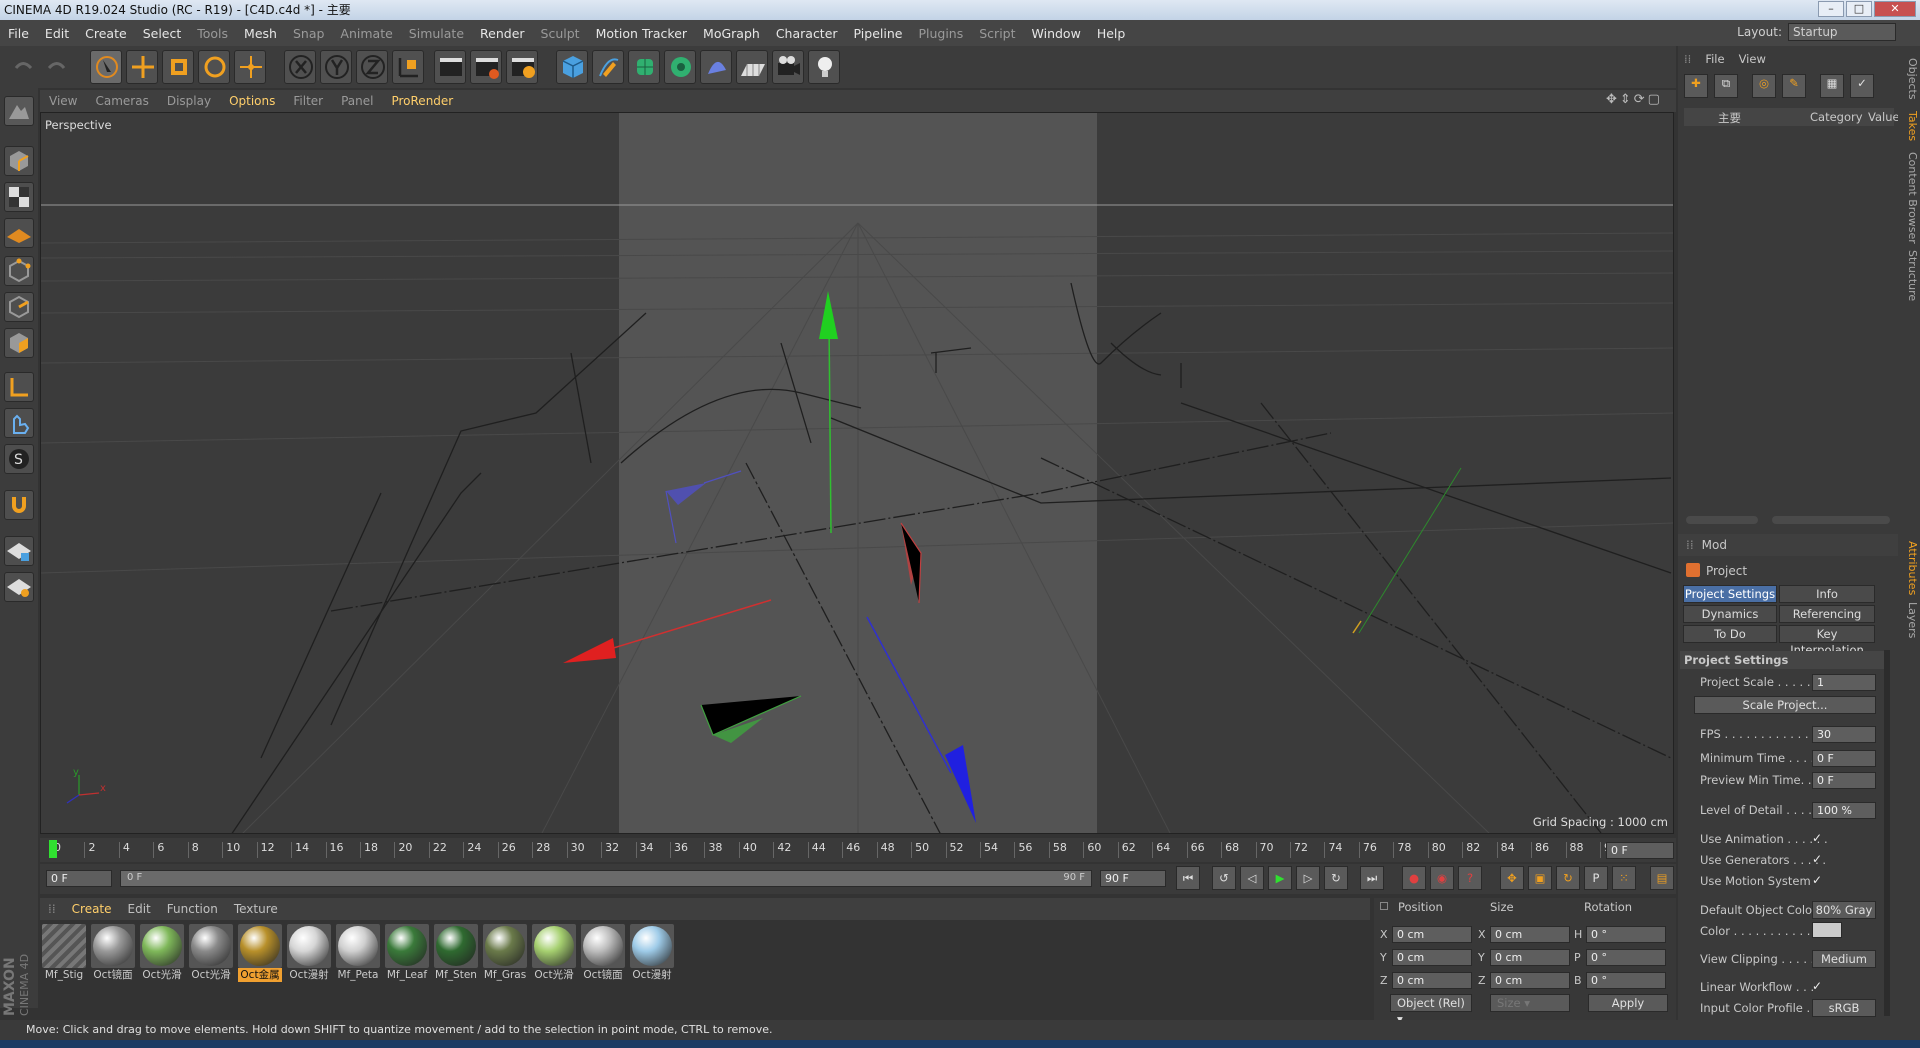 The width and height of the screenshot is (1920, 1048). What do you see at coordinates (824, 67) in the screenshot?
I see `light-button` at bounding box center [824, 67].